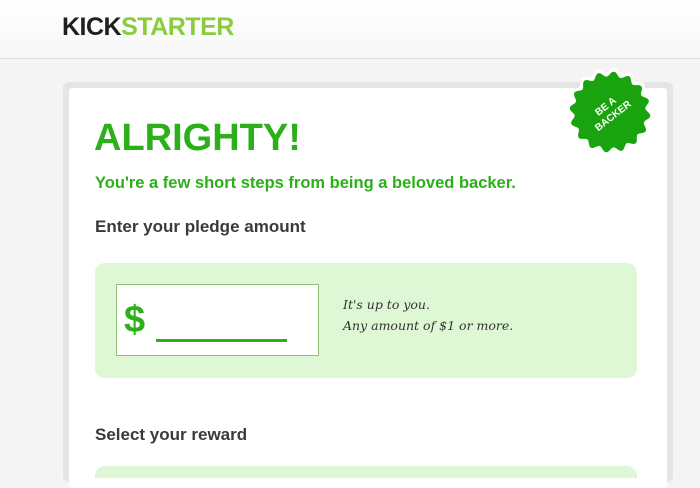 This screenshot has height=488, width=700. What do you see at coordinates (221, 321) in the screenshot?
I see `pledge-amount-input` at bounding box center [221, 321].